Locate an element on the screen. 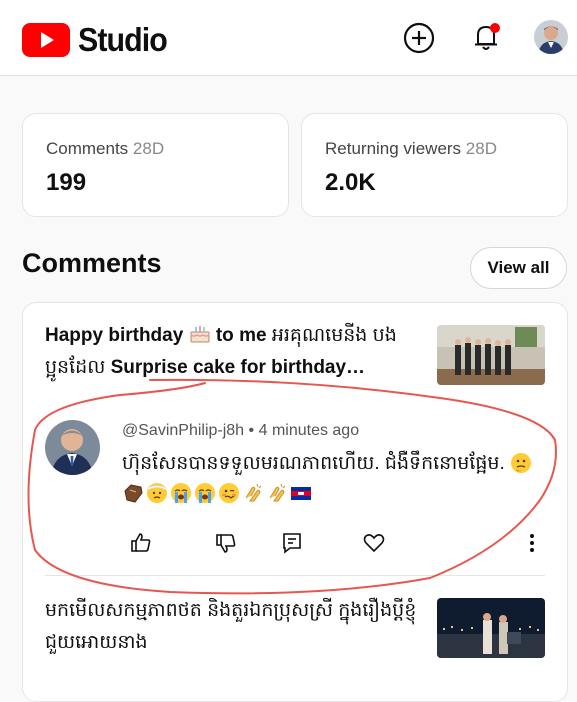  heart-icon is located at coordinates (374, 543).